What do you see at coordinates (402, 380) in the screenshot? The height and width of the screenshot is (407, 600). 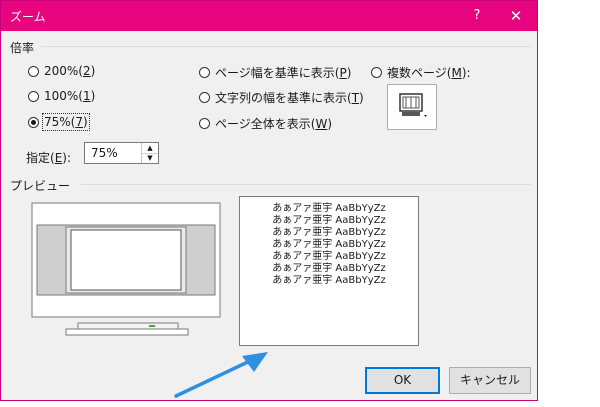 I see `ok-button: OK` at bounding box center [402, 380].